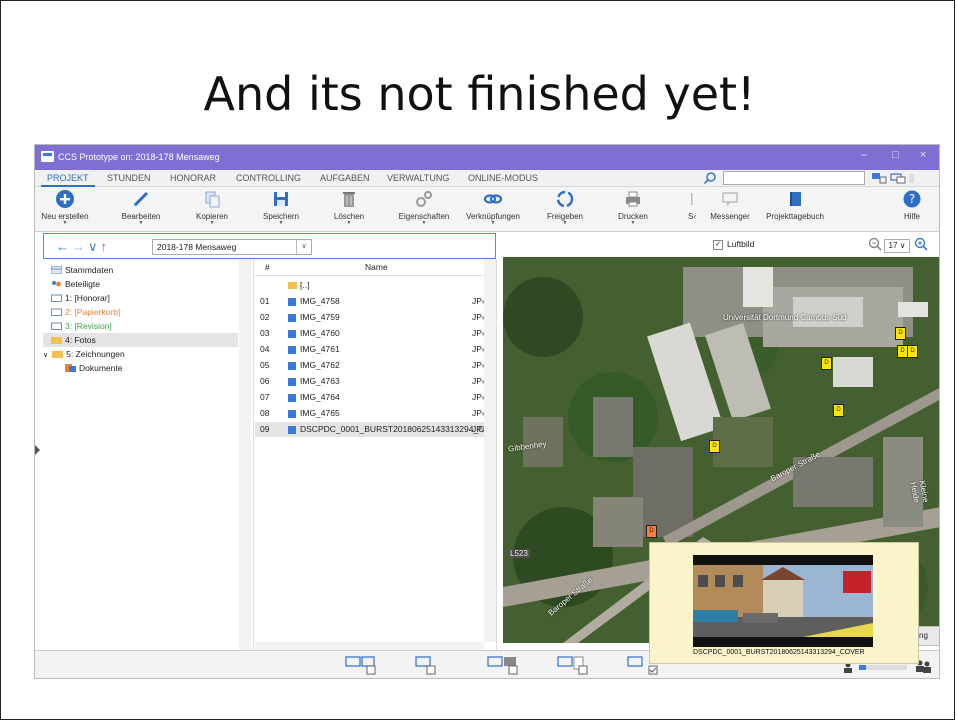 Image resolution: width=957 pixels, height=722 pixels. I want to click on projekttagebuch-button: Projekttagebuch, so click(795, 209).